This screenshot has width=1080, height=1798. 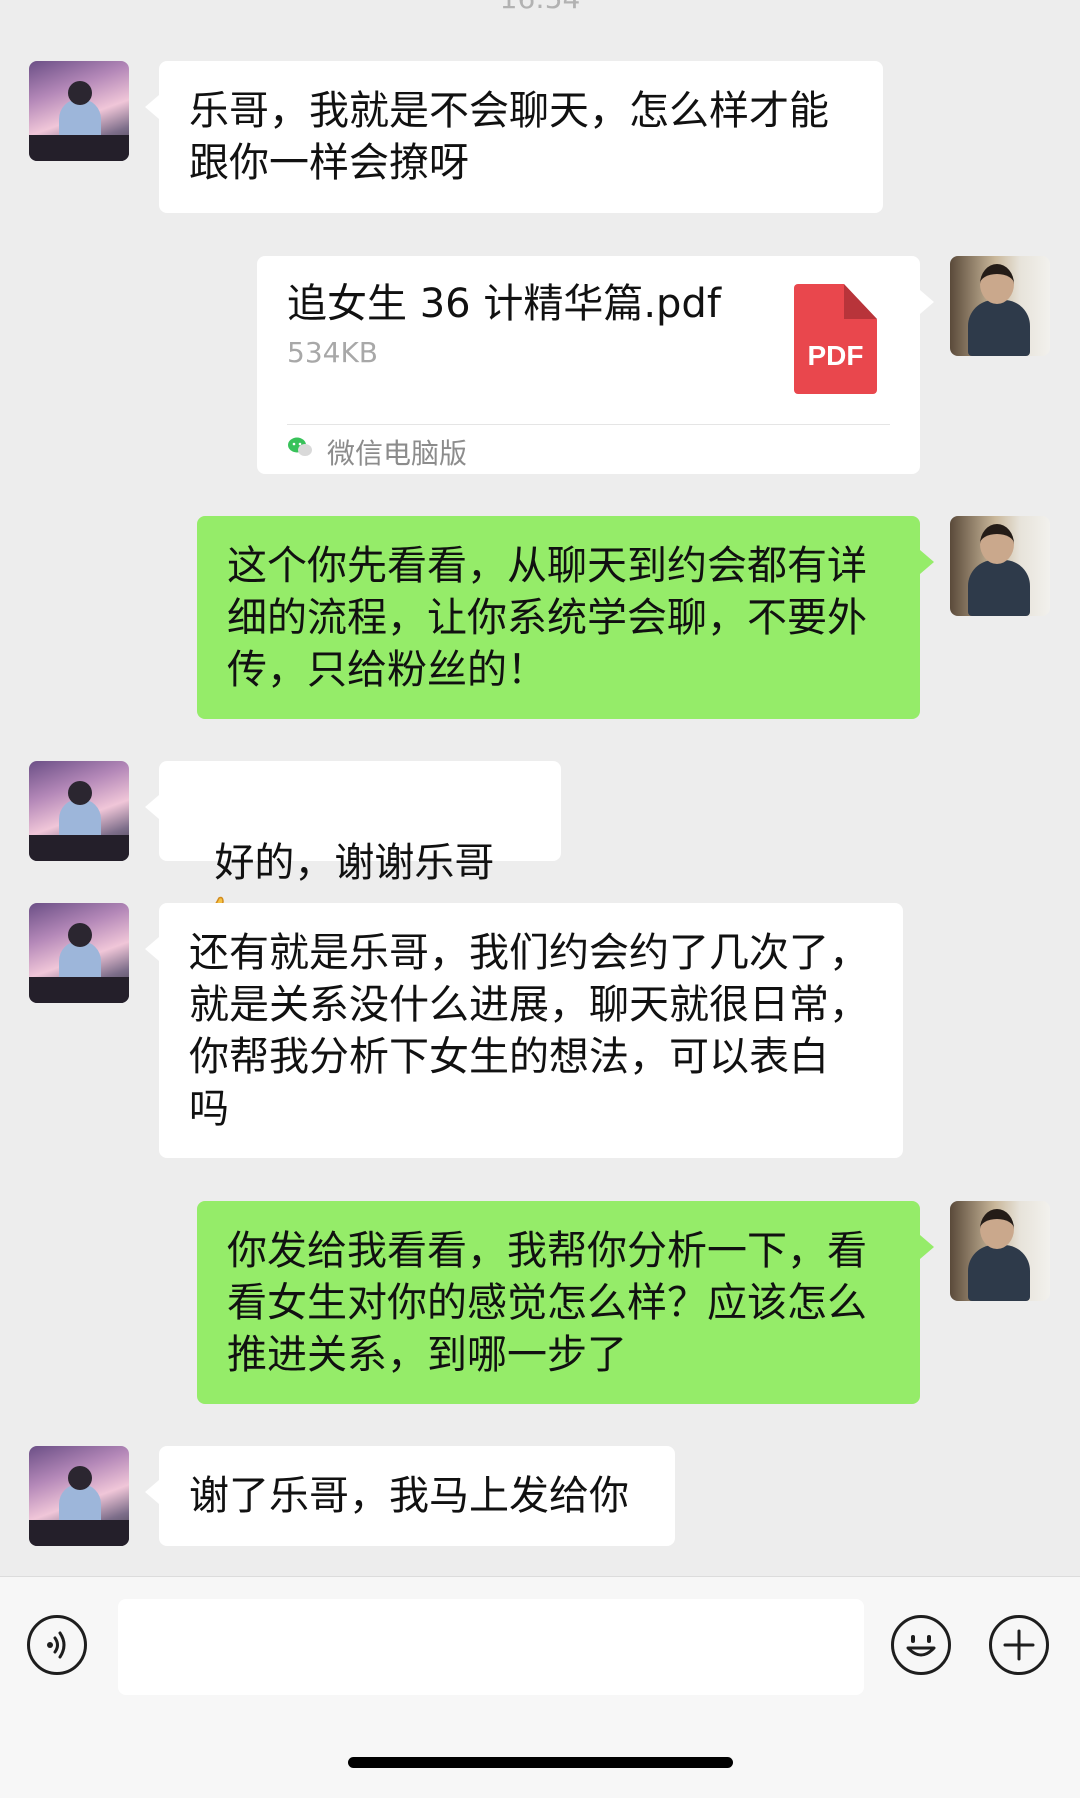 I want to click on message-text: 好的，谢谢乐哥, so click(x=354, y=863).